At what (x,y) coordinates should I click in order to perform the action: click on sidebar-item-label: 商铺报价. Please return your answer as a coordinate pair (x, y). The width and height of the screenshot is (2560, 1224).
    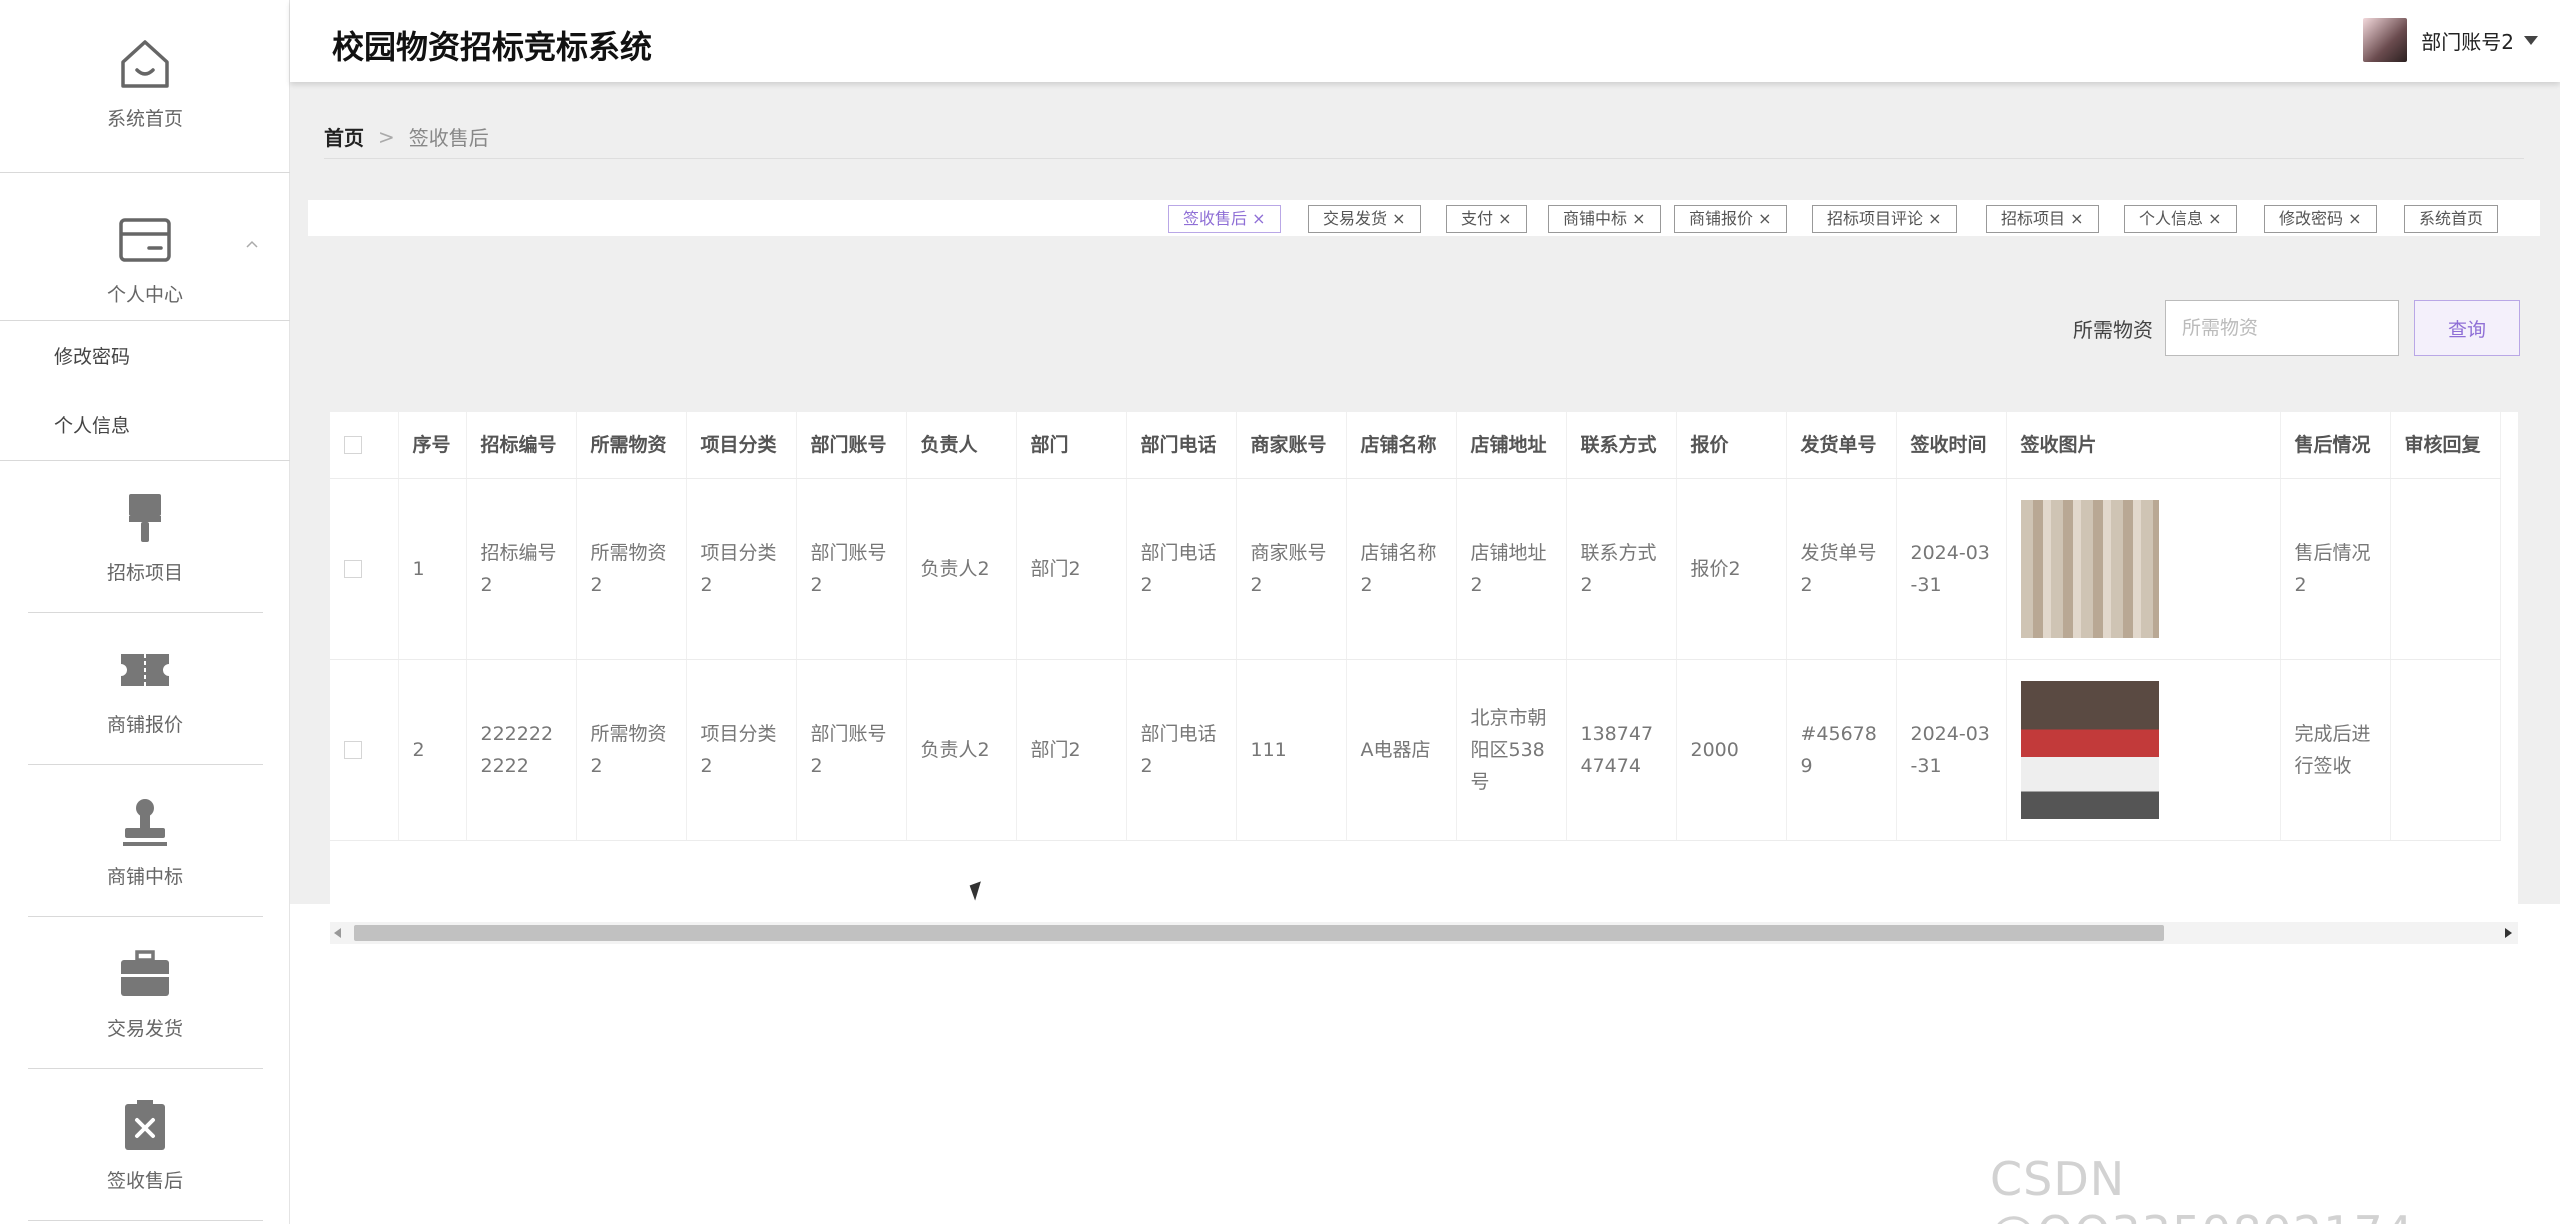
    Looking at the image, I should click on (144, 725).